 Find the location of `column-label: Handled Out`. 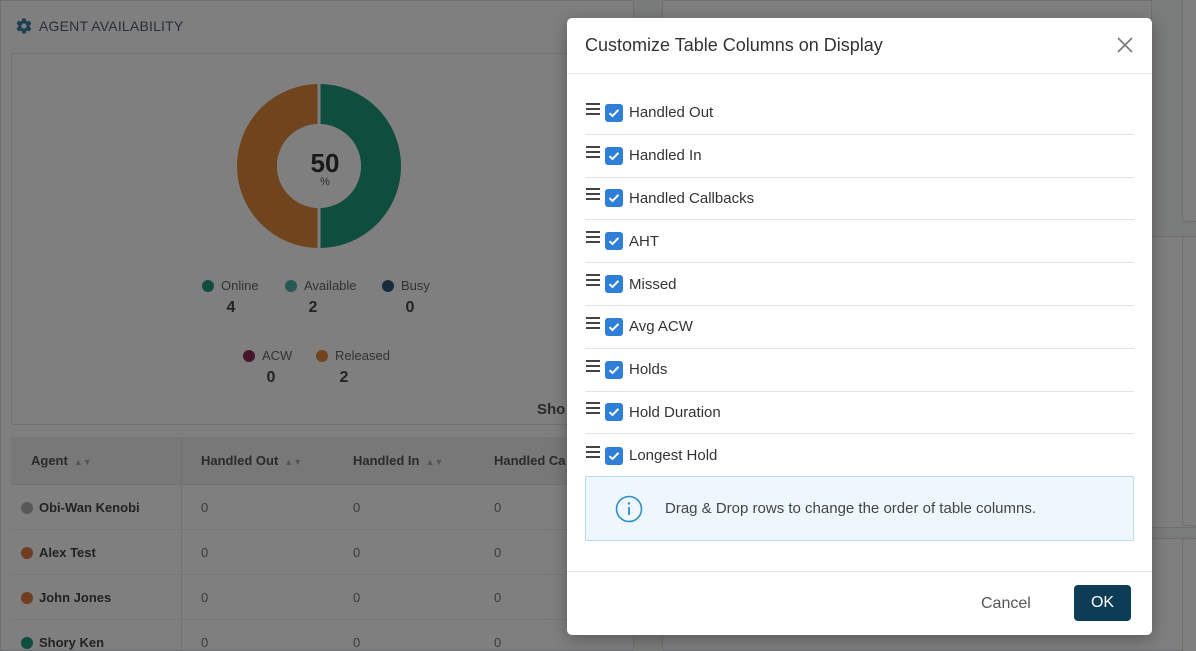

column-label: Handled Out is located at coordinates (671, 113).